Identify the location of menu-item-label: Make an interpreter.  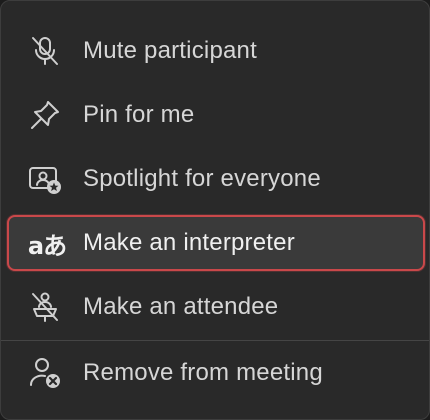
(189, 242).